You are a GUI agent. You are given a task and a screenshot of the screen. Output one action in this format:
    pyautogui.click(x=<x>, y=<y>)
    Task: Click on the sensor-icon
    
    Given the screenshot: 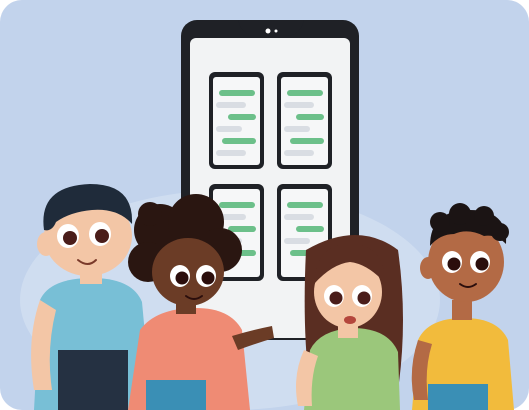 What is the action you would take?
    pyautogui.click(x=276, y=31)
    